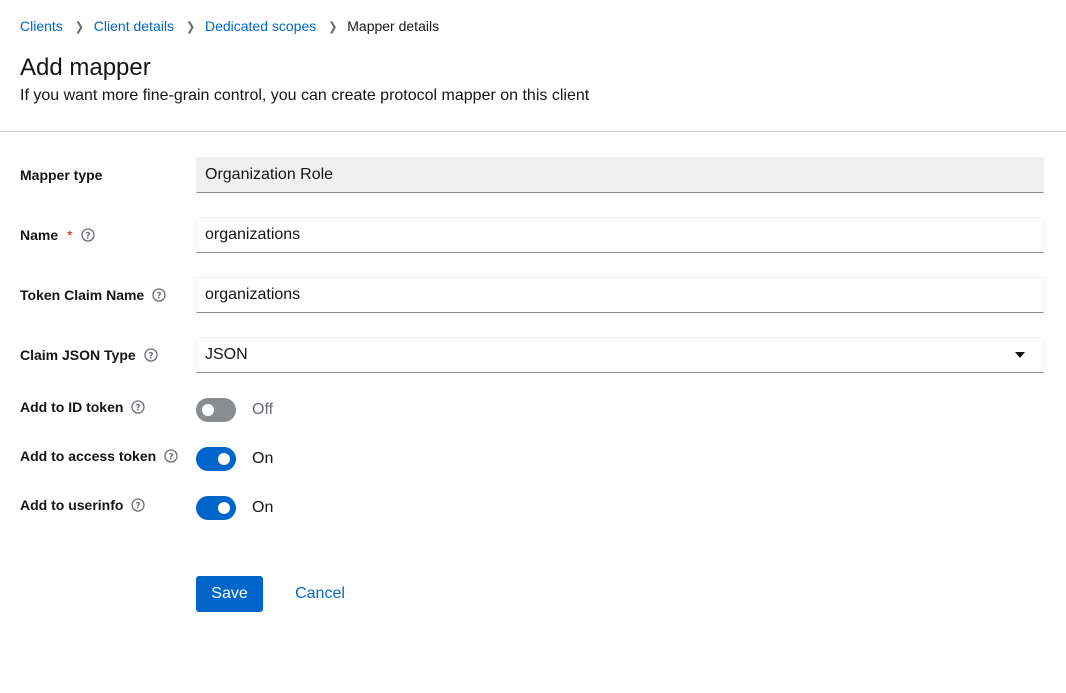  What do you see at coordinates (320, 594) in the screenshot?
I see `cancel-button: Cancel` at bounding box center [320, 594].